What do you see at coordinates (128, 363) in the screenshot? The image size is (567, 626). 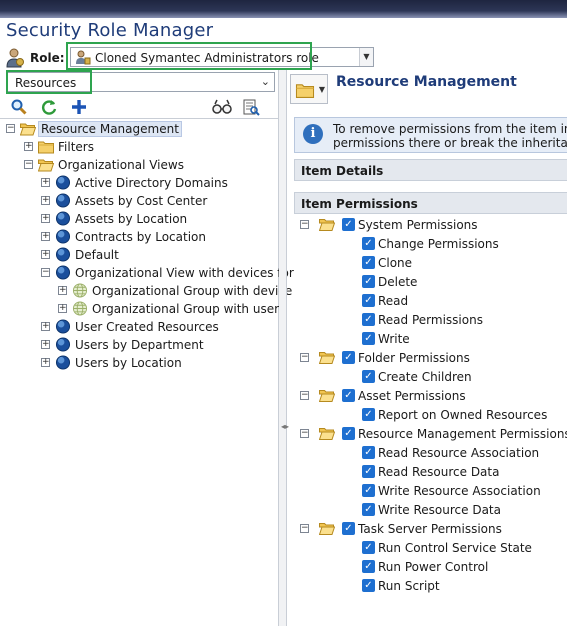 I see `tree-node-label: Users by Location` at bounding box center [128, 363].